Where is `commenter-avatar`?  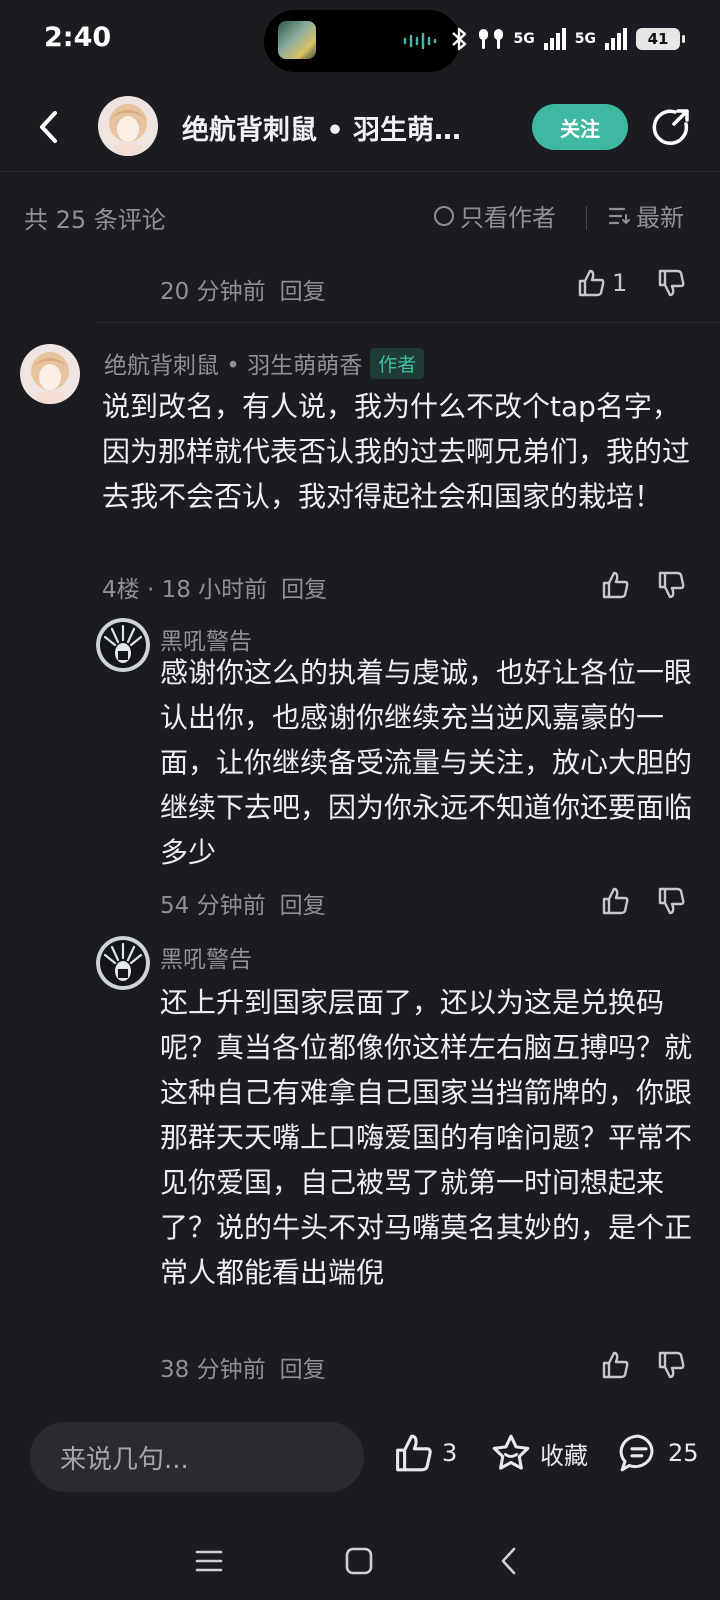
commenter-avatar is located at coordinates (50, 374).